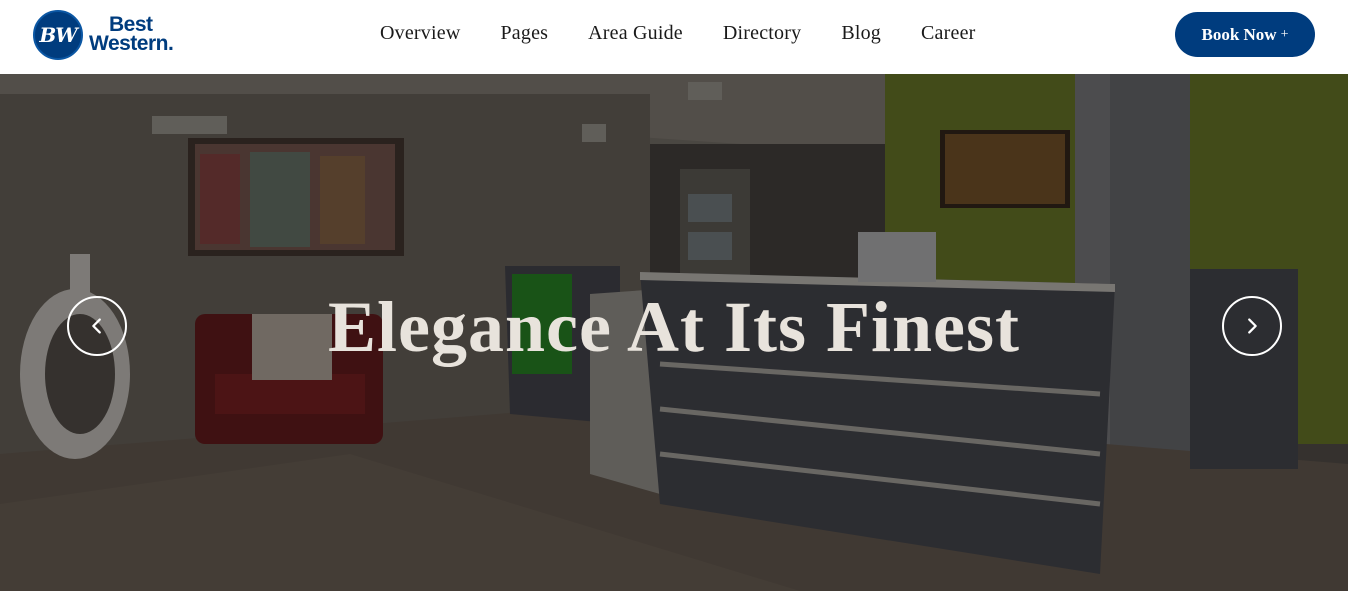 Image resolution: width=1348 pixels, height=591 pixels. What do you see at coordinates (524, 33) in the screenshot?
I see `nav-pages: Pages` at bounding box center [524, 33].